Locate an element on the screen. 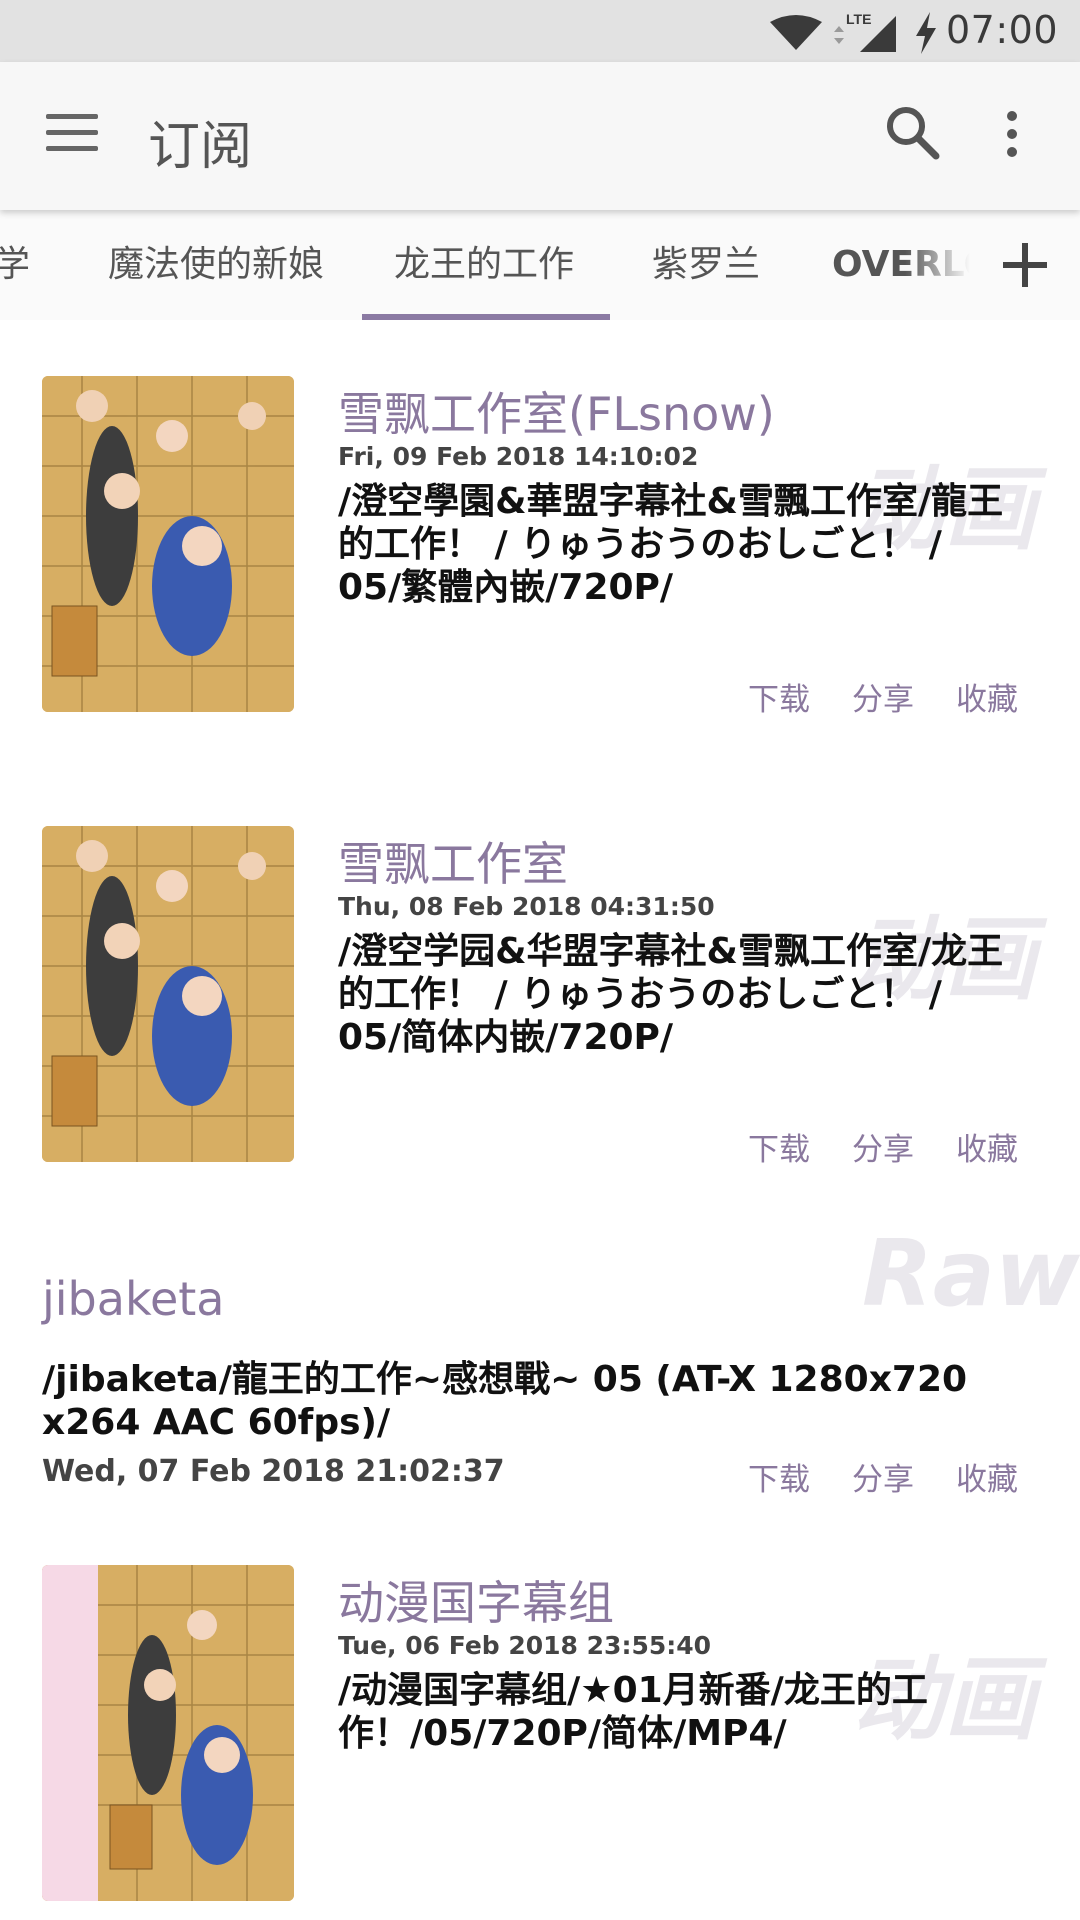  battery-charging-icon is located at coordinates (926, 33).